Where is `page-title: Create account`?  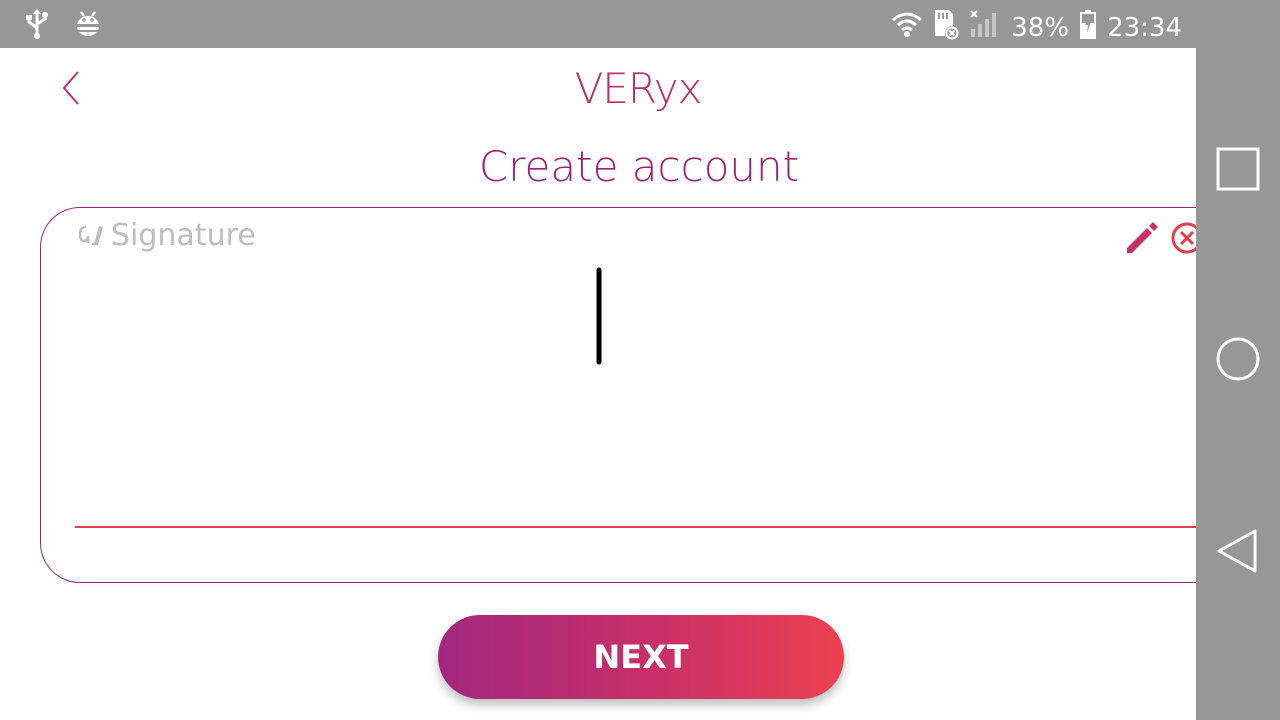
page-title: Create account is located at coordinates (639, 166).